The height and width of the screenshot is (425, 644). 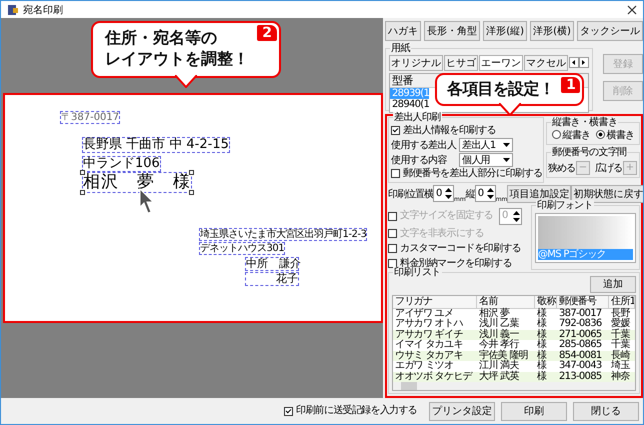 What do you see at coordinates (424, 313) in the screenshot?
I see `table-cell-text: アイザワ ユメ` at bounding box center [424, 313].